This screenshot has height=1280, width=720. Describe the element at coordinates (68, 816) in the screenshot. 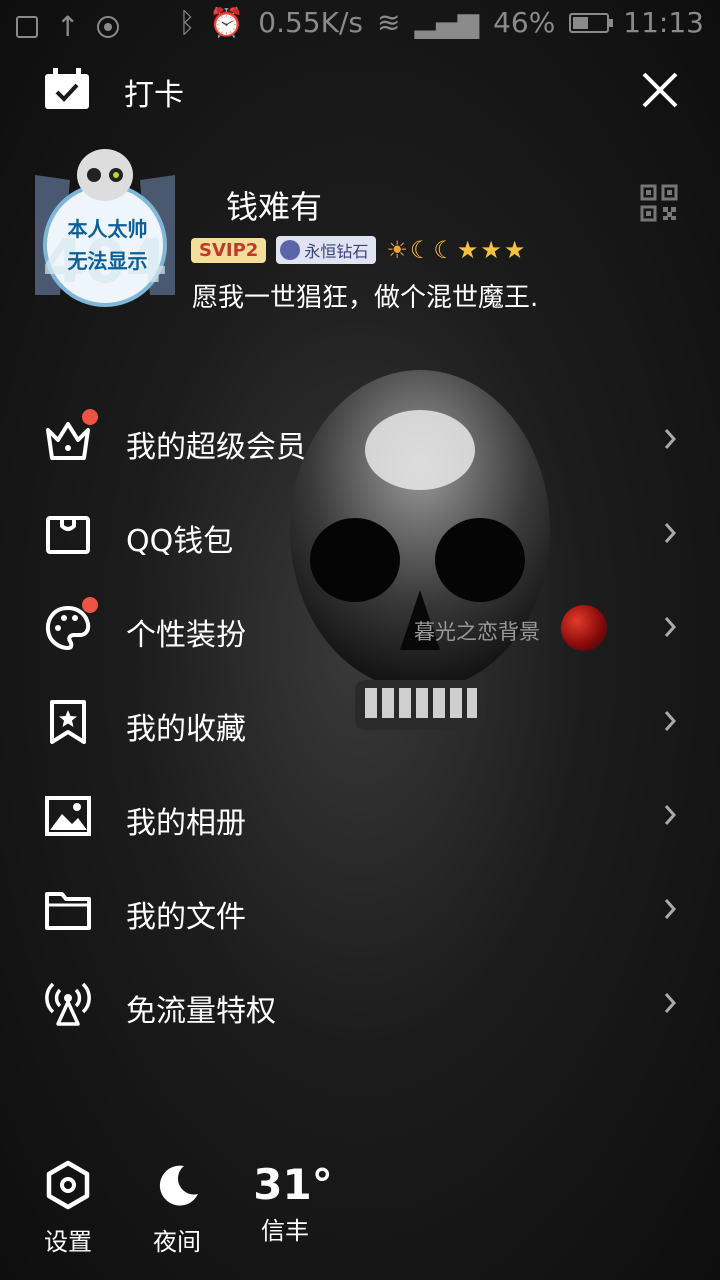

I see `photo-icon` at that location.